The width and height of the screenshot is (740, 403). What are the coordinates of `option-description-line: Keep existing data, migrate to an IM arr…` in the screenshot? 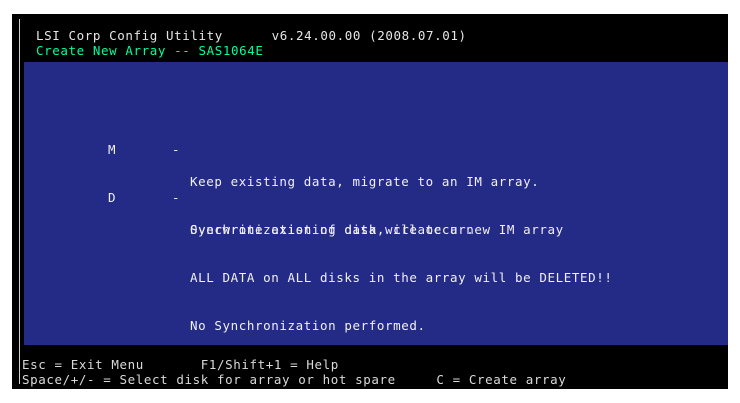 It's located at (365, 181).